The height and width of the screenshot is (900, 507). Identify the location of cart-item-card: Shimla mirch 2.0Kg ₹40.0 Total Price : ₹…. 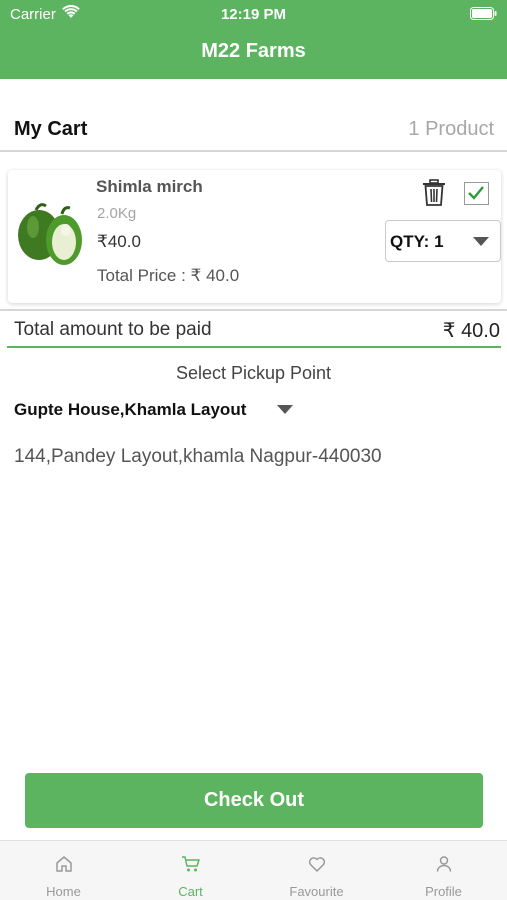
(254, 236).